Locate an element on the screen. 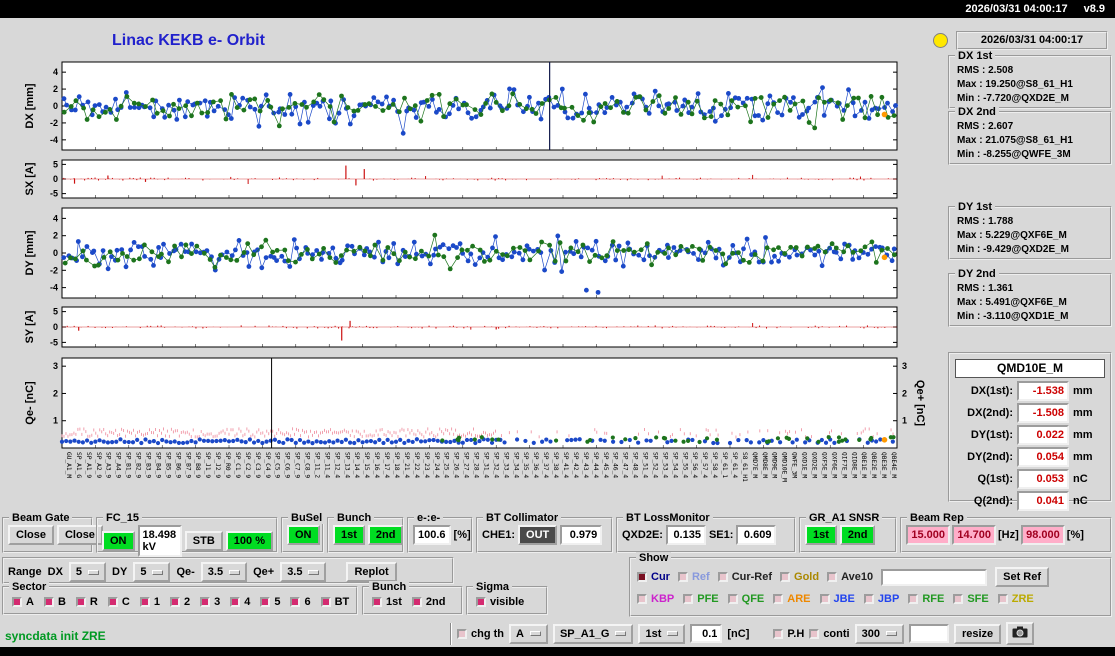  svg-text: SP_44_4 is located at coordinates (595, 465).